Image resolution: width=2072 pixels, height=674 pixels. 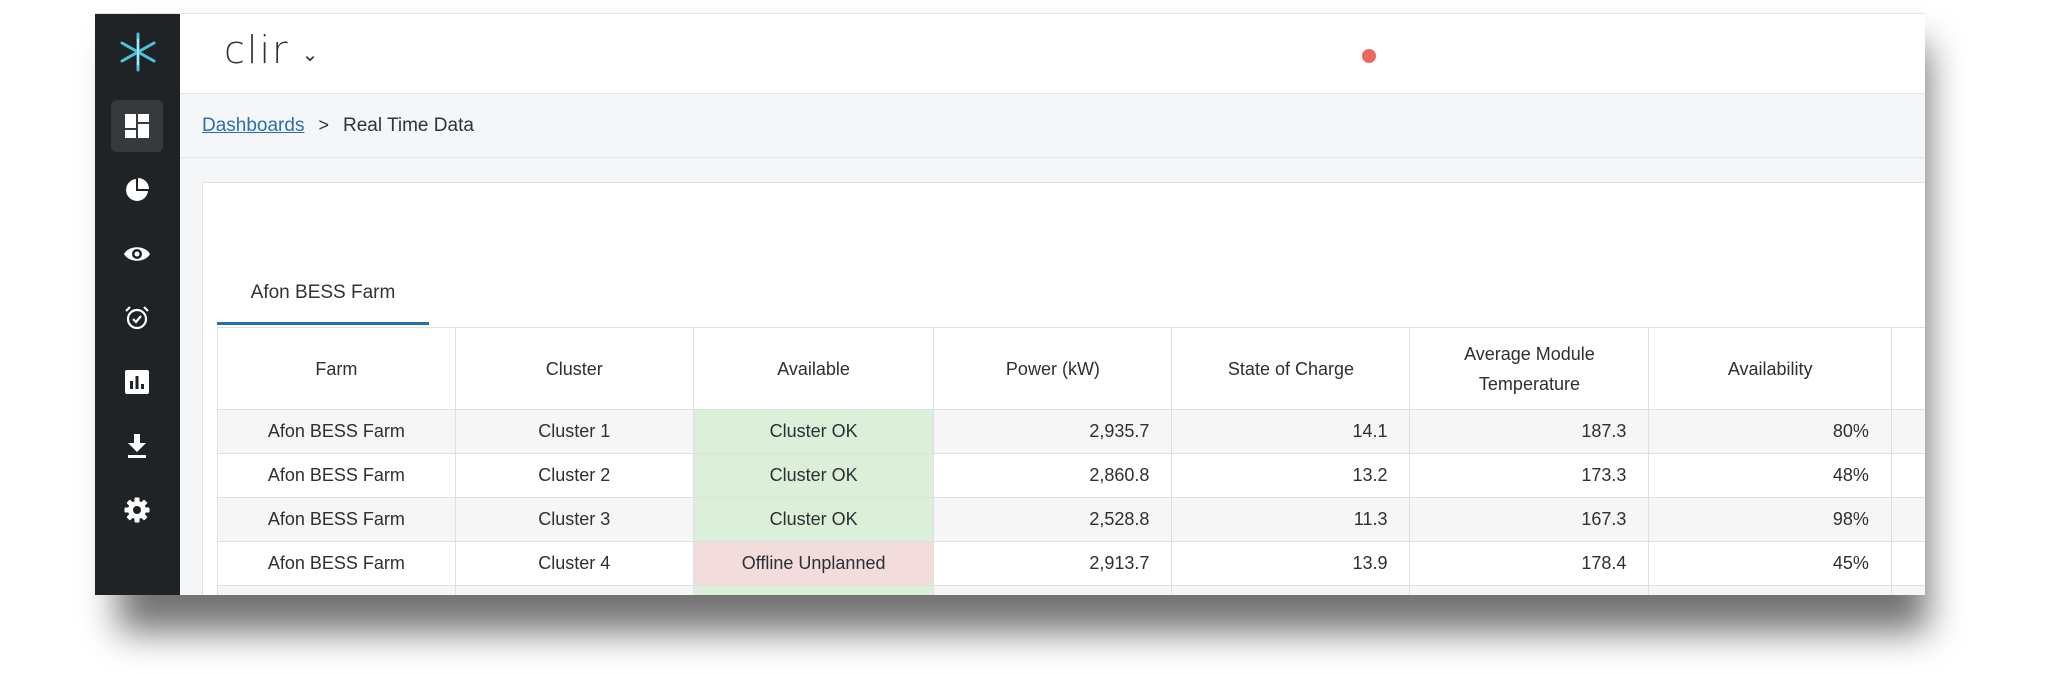 What do you see at coordinates (1529, 519) in the screenshot?
I see `cell-temperature: 167.3` at bounding box center [1529, 519].